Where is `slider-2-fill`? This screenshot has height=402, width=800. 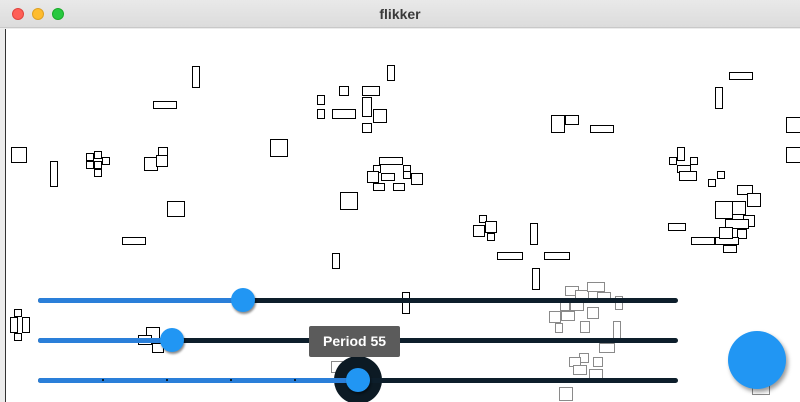
slider-2-fill is located at coordinates (105, 340).